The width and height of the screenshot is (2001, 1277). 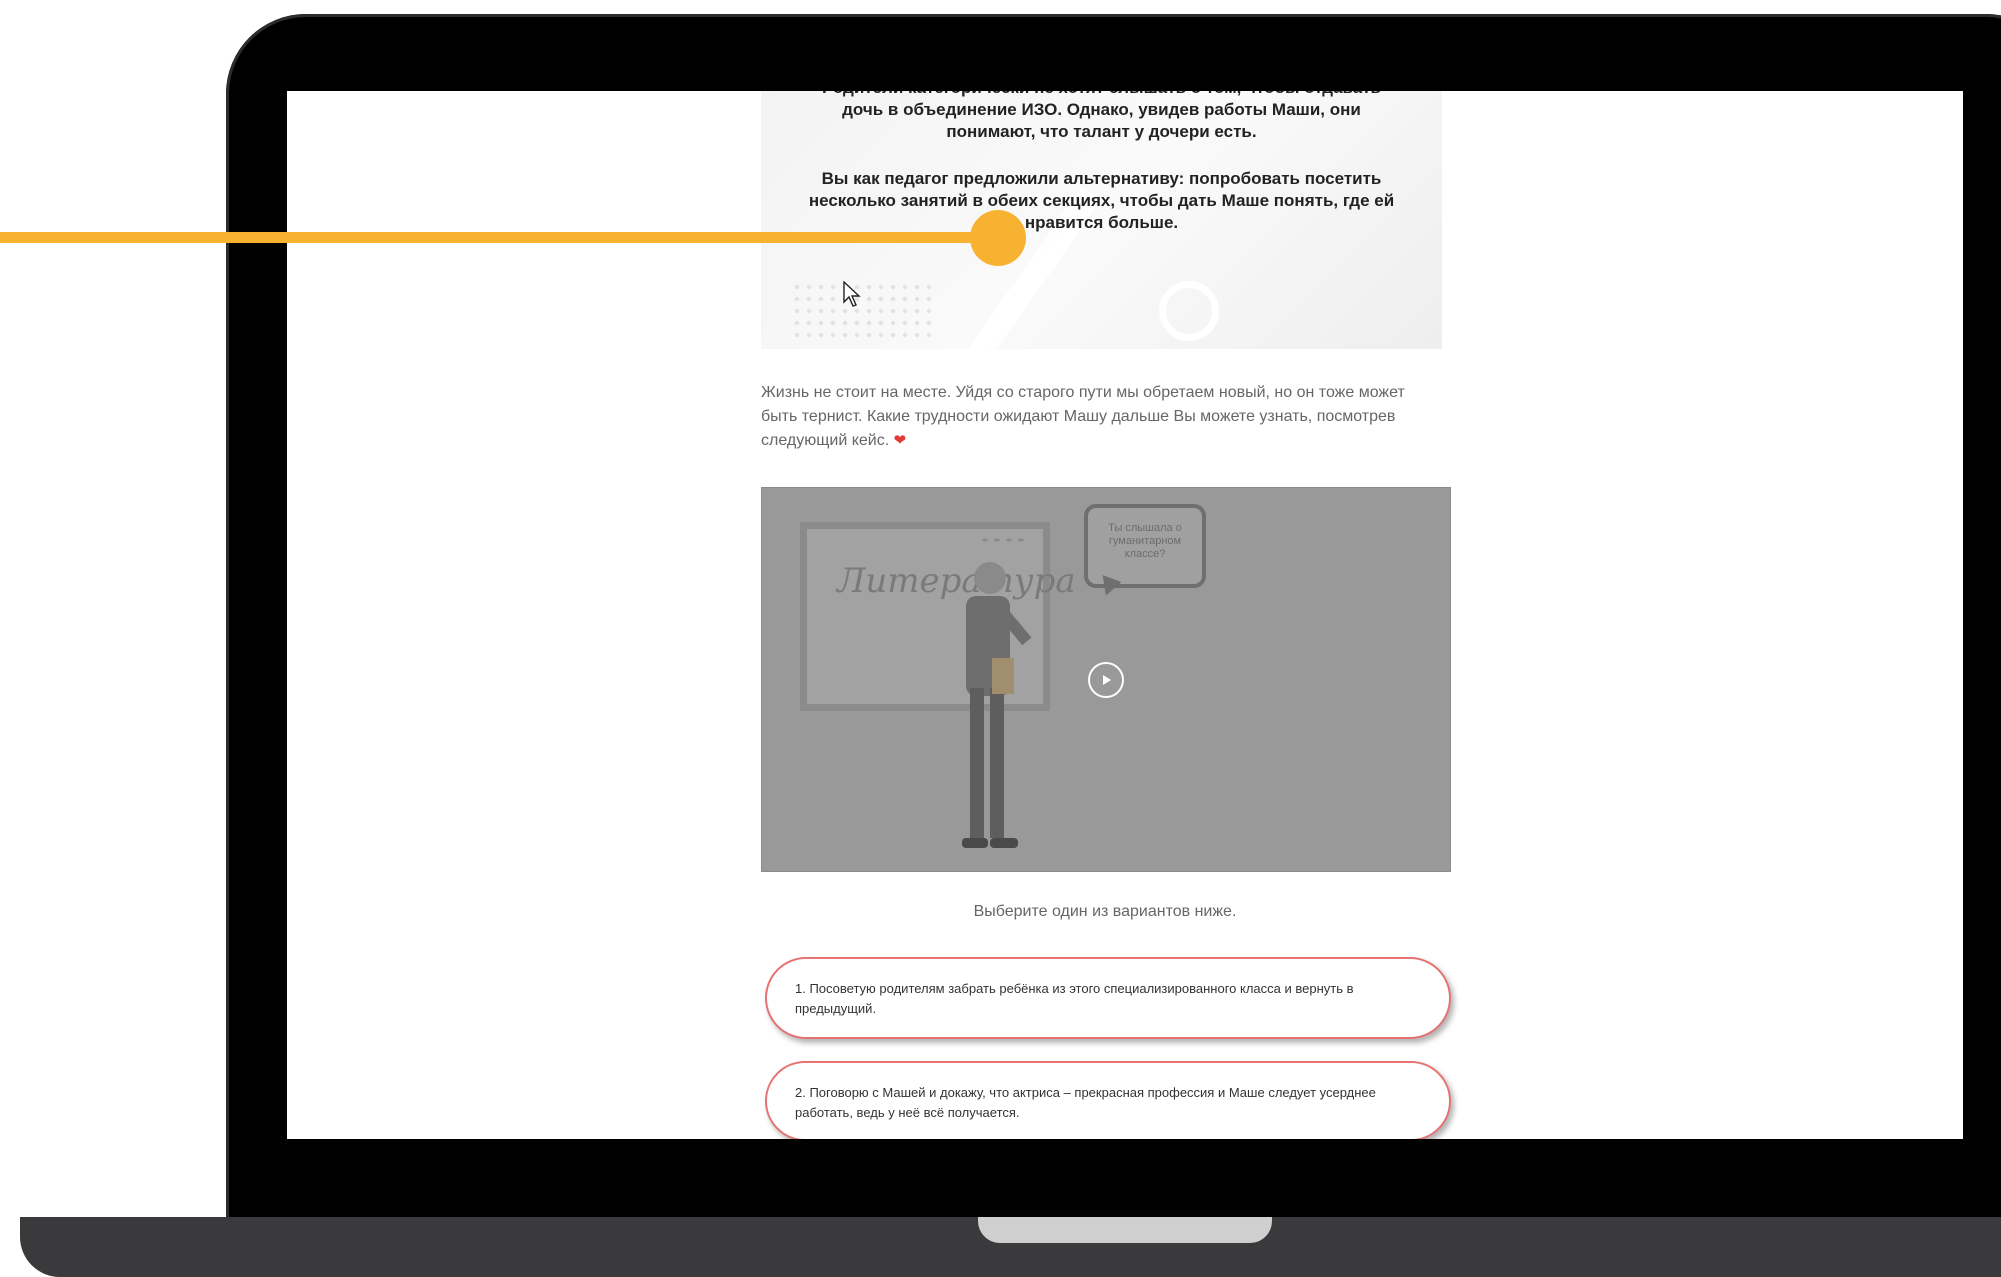 I want to click on mouse-cursor-icon, so click(x=852, y=294).